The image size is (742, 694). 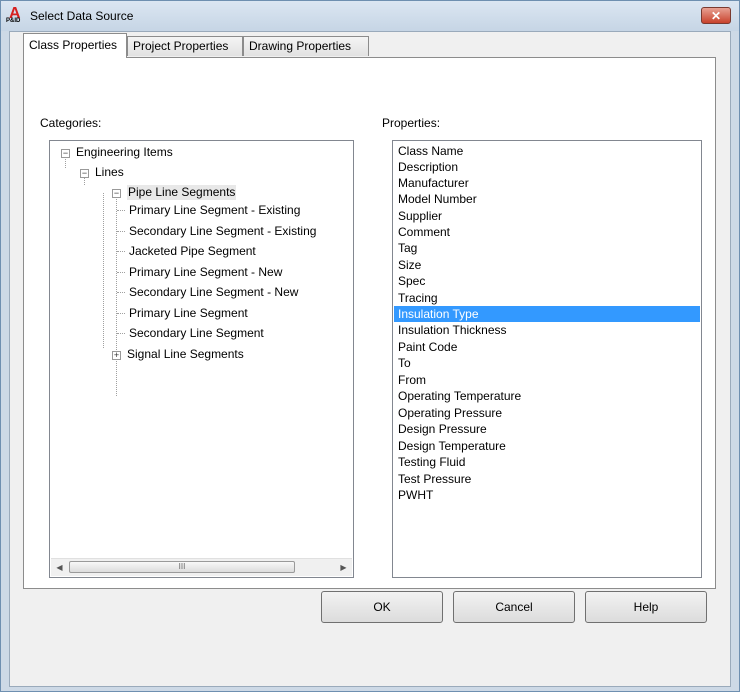 What do you see at coordinates (547, 363) in the screenshot?
I see `list-item: To` at bounding box center [547, 363].